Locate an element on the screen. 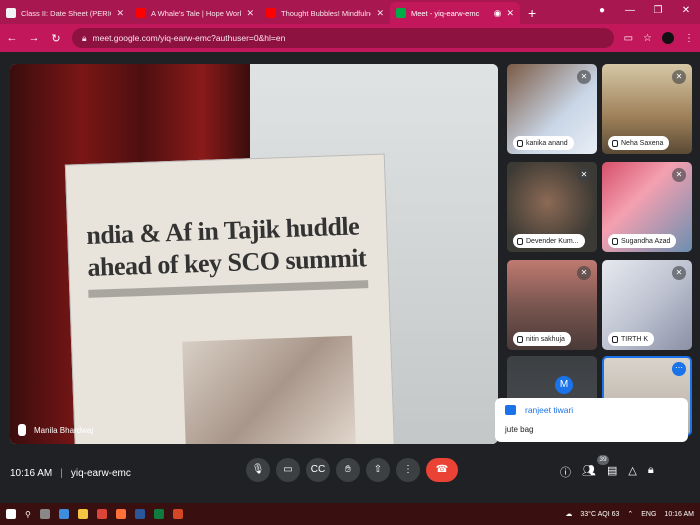 The image size is (700, 525). tab-date-sheet: Class II: Date Sheet (PERIODIC TE ✕ is located at coordinates (65, 13).